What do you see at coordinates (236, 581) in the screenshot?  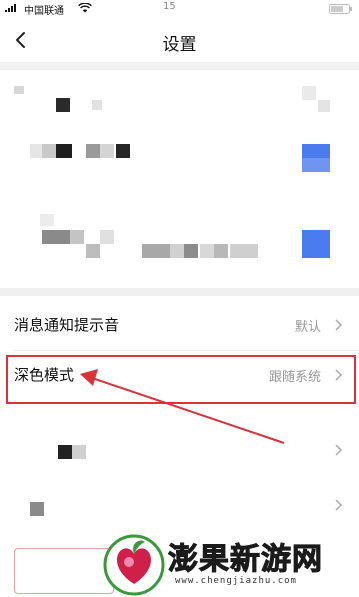 I see `watermark-url: www.chengjiazhu.com` at bounding box center [236, 581].